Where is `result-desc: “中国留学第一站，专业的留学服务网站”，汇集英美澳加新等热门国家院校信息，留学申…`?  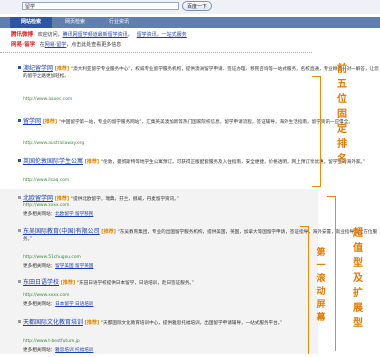
result-desc: “中国留学第一站，专业的留学服务网站”，汇集英美澳加新等热门国家院校信息，留学申… is located at coordinates (205, 122).